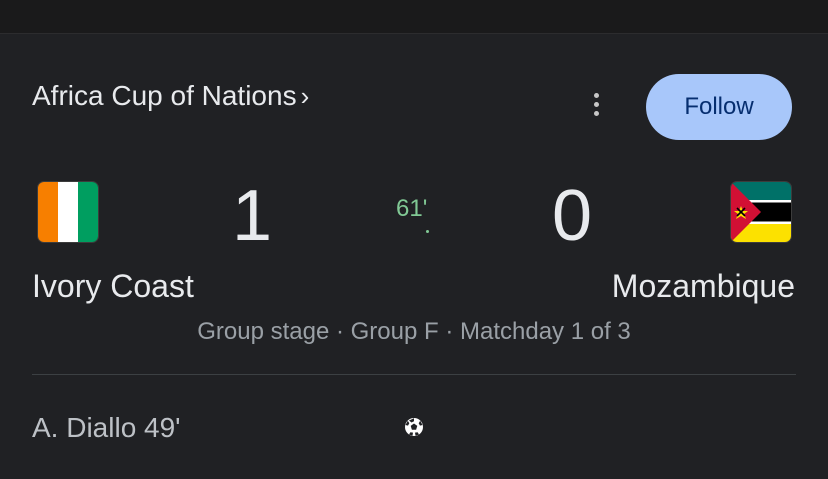  What do you see at coordinates (427, 231) in the screenshot?
I see `live-indicator` at bounding box center [427, 231].